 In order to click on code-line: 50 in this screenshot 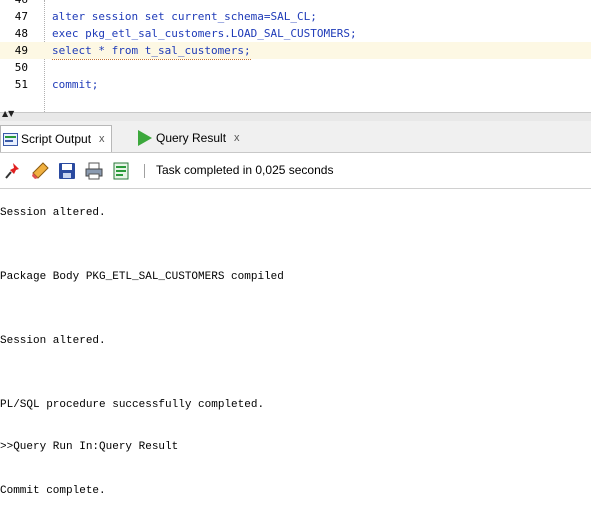, I will do `click(295, 67)`.